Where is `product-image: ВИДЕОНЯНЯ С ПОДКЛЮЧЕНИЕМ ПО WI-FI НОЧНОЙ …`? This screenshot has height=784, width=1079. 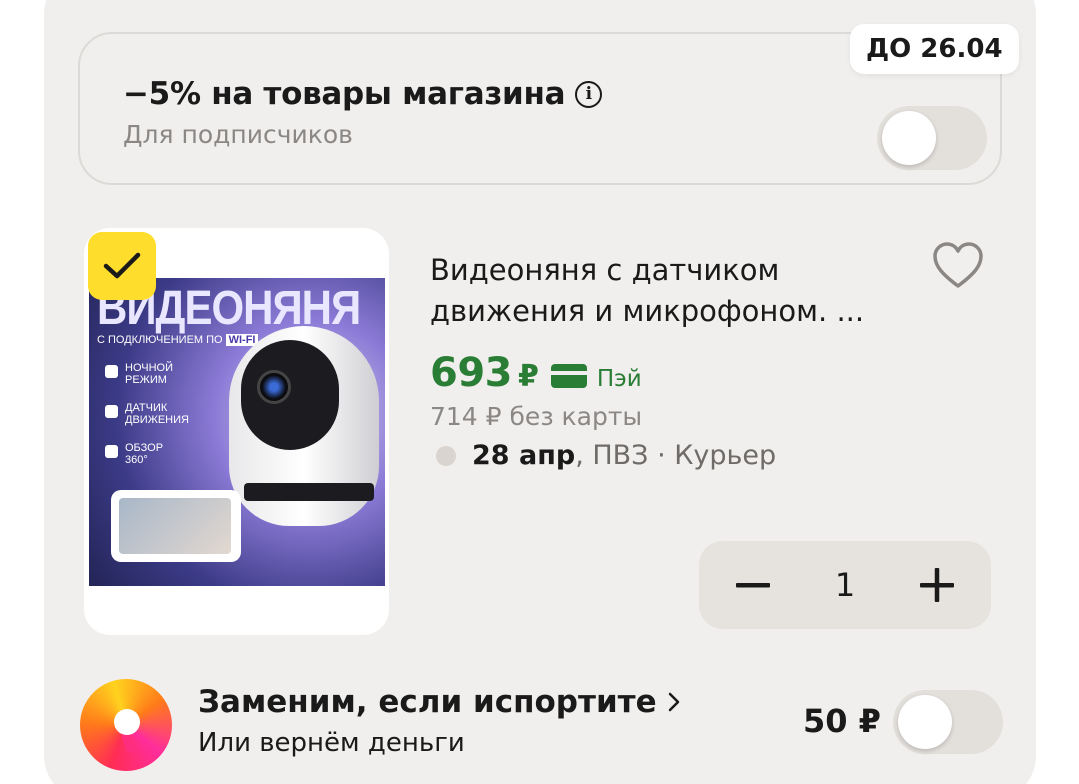 product-image: ВИДЕОНЯНЯ С ПОДКЛЮЧЕНИЕМ ПО WI-FI НОЧНОЙ … is located at coordinates (237, 432).